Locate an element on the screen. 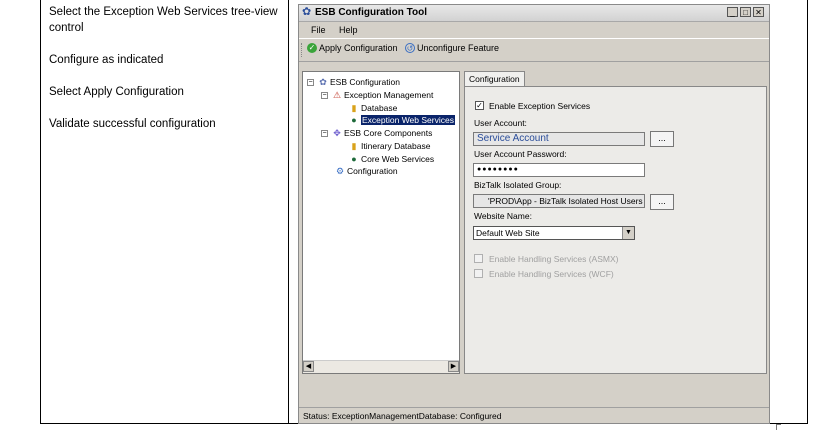 This screenshot has height=430, width=820. undo-icon: ↺ is located at coordinates (410, 48).